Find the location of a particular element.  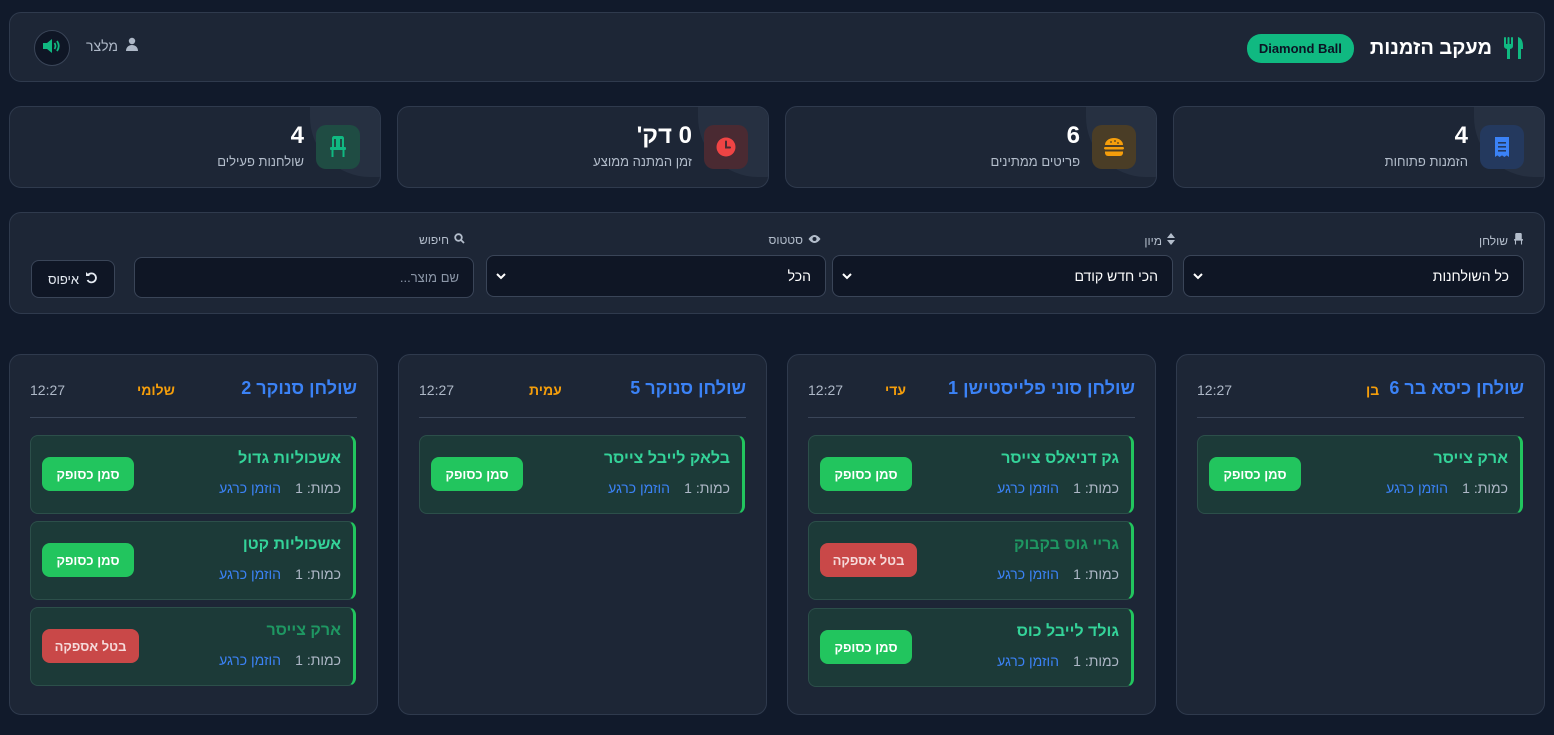

stat-value: 6 is located at coordinates (1073, 135).